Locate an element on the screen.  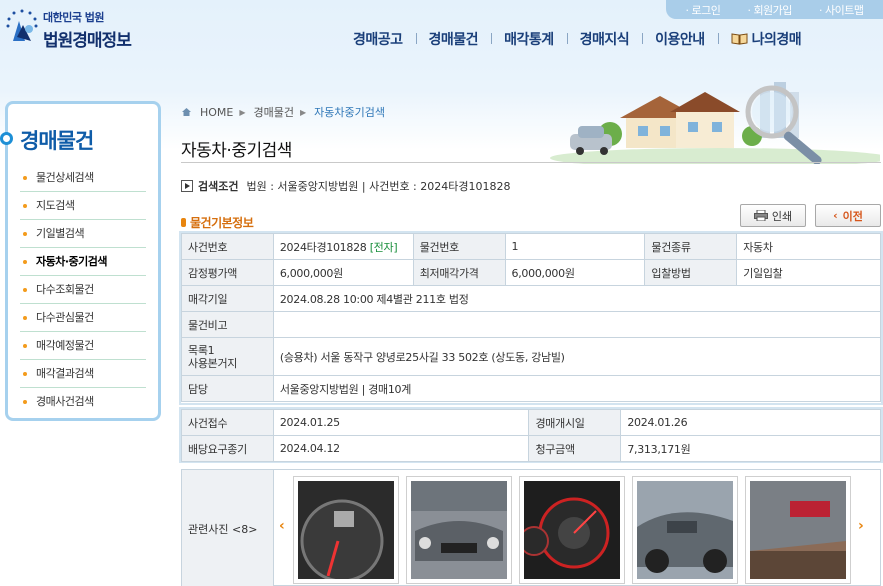
table-row: 사건번호 2024타경101828 [전자] 물건번호 1 물건종류 자동차 is located at coordinates (531, 246).